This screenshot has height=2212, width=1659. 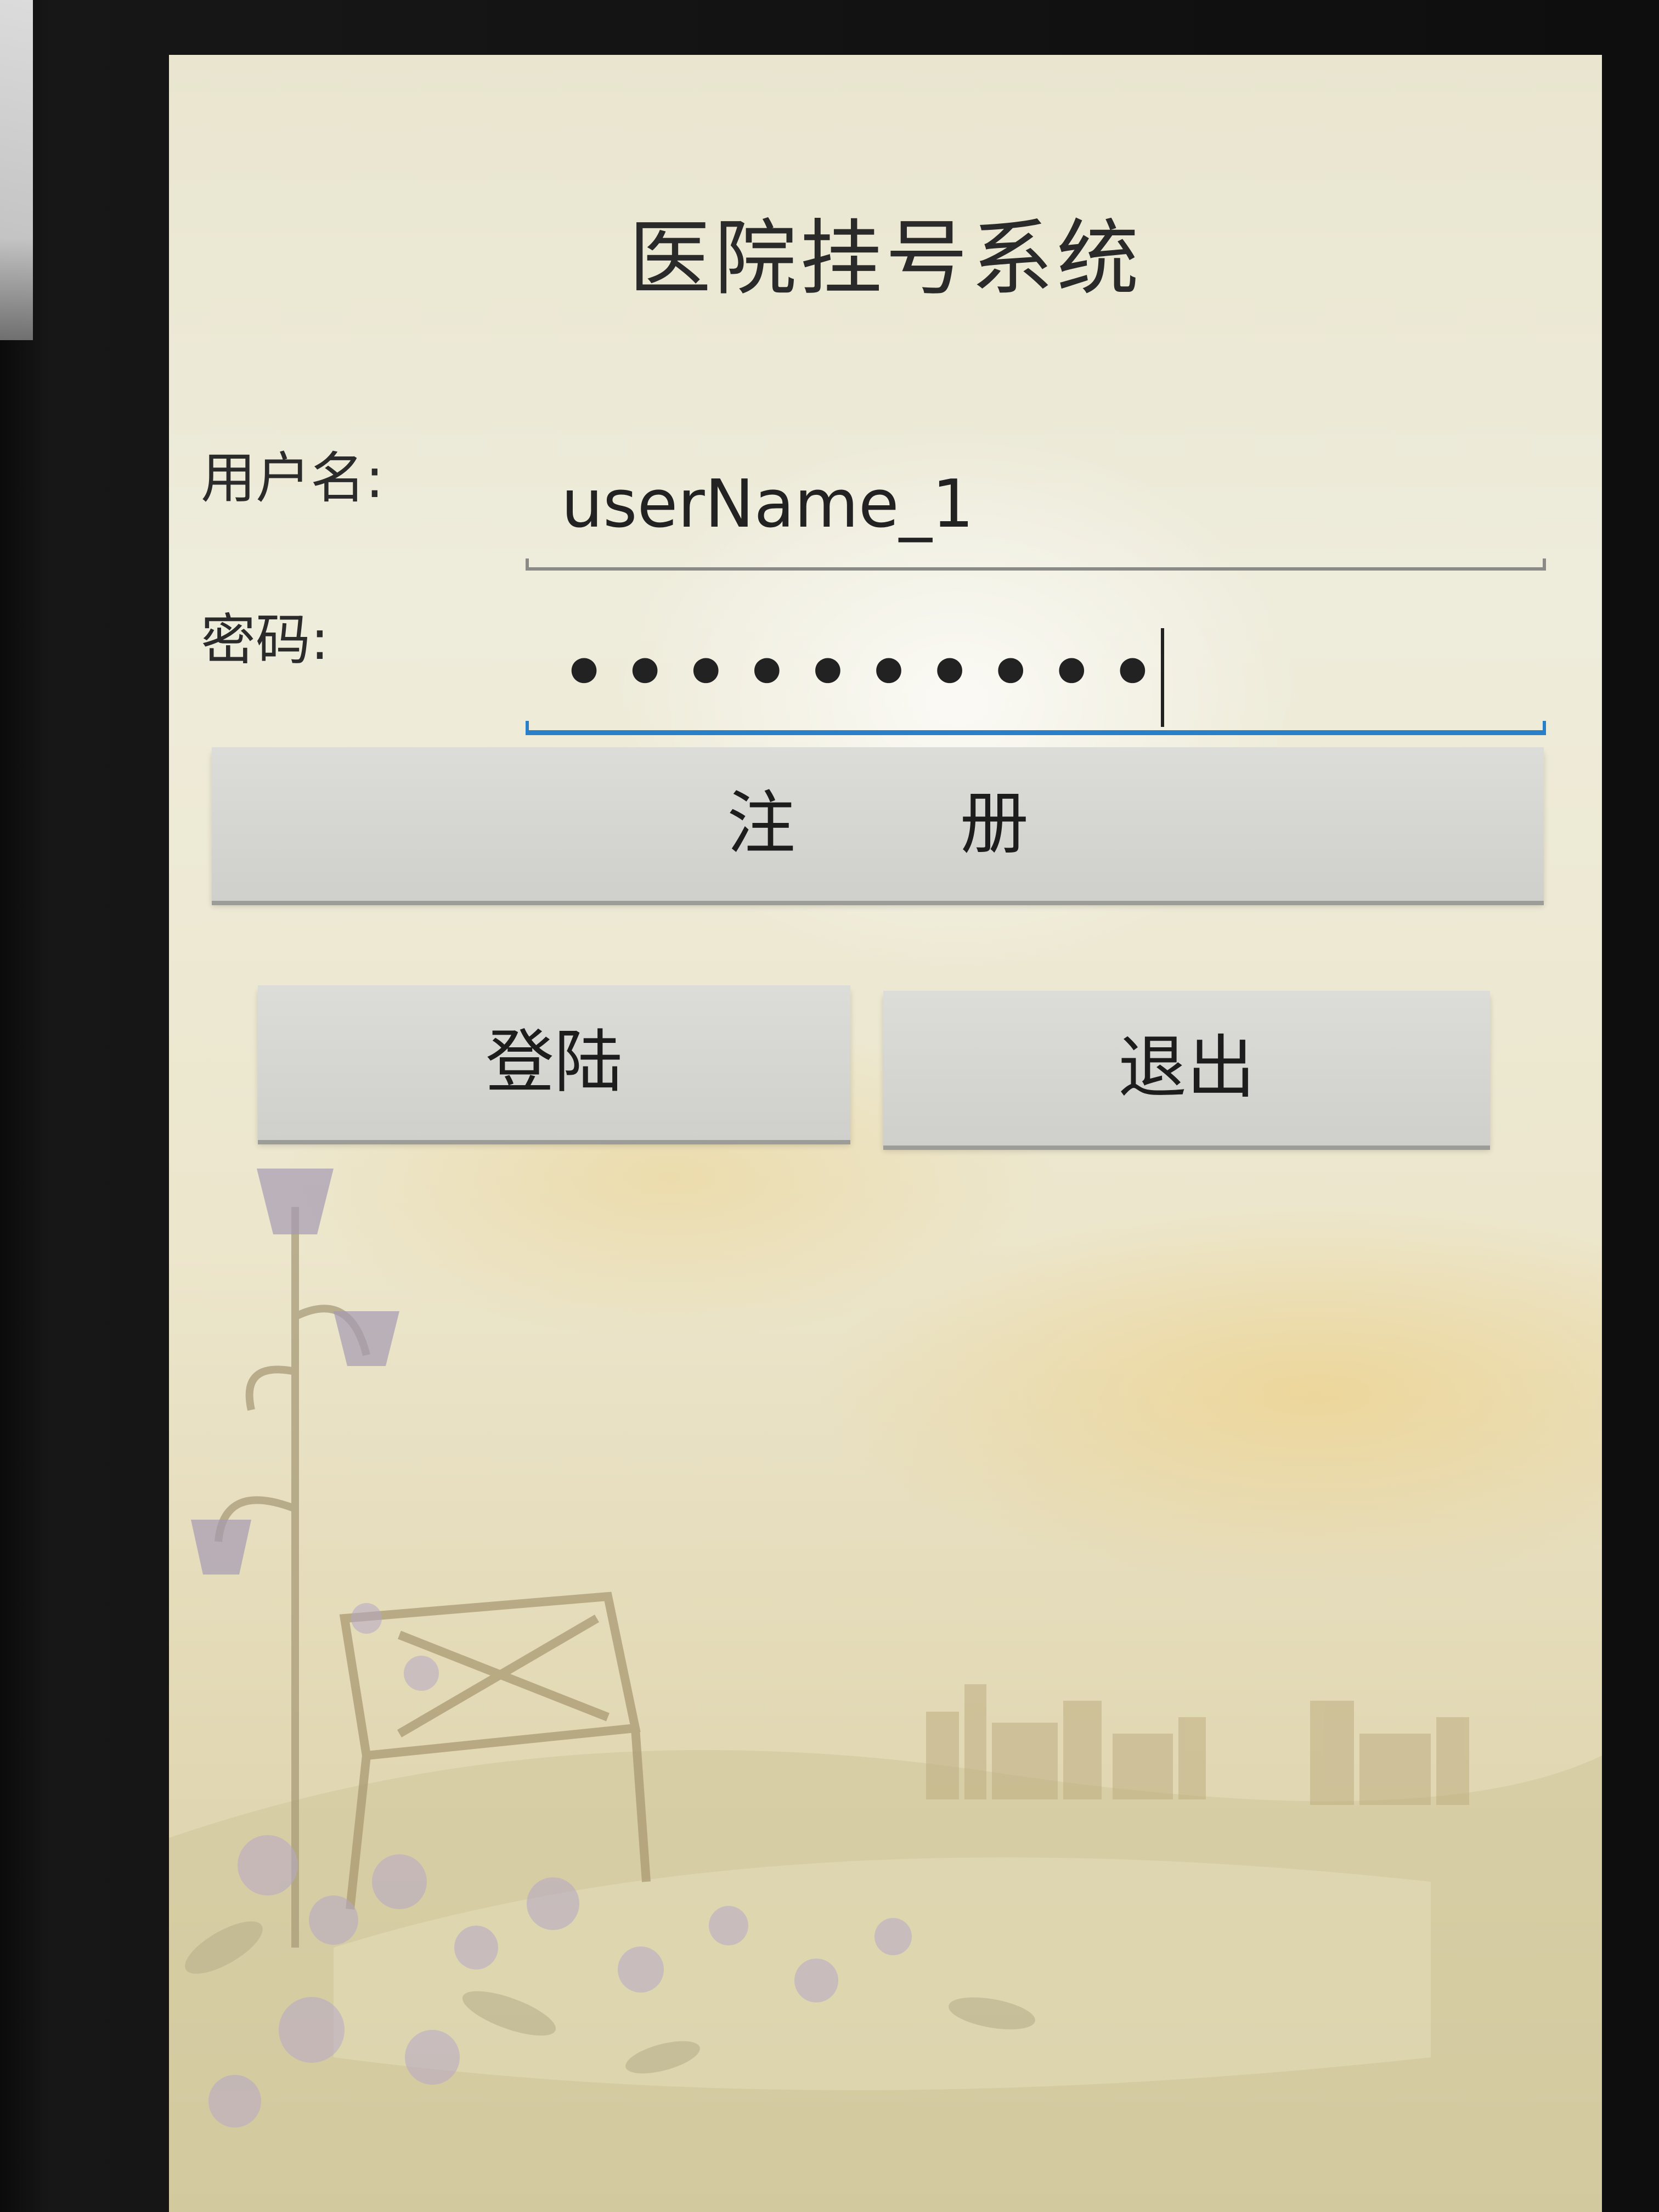 I want to click on login-button: 登陆, so click(x=554, y=1062).